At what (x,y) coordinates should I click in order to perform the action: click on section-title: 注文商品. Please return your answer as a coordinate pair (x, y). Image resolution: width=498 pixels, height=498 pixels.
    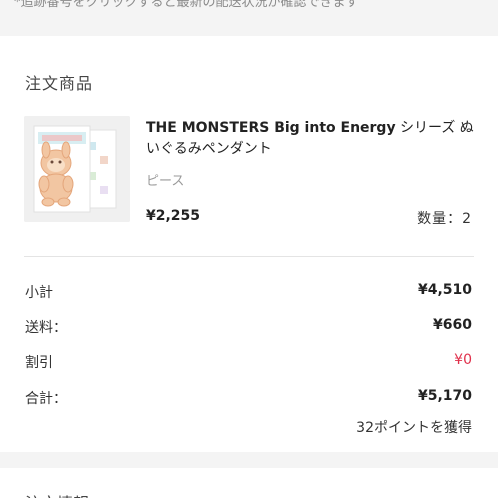
    Looking at the image, I should click on (59, 83).